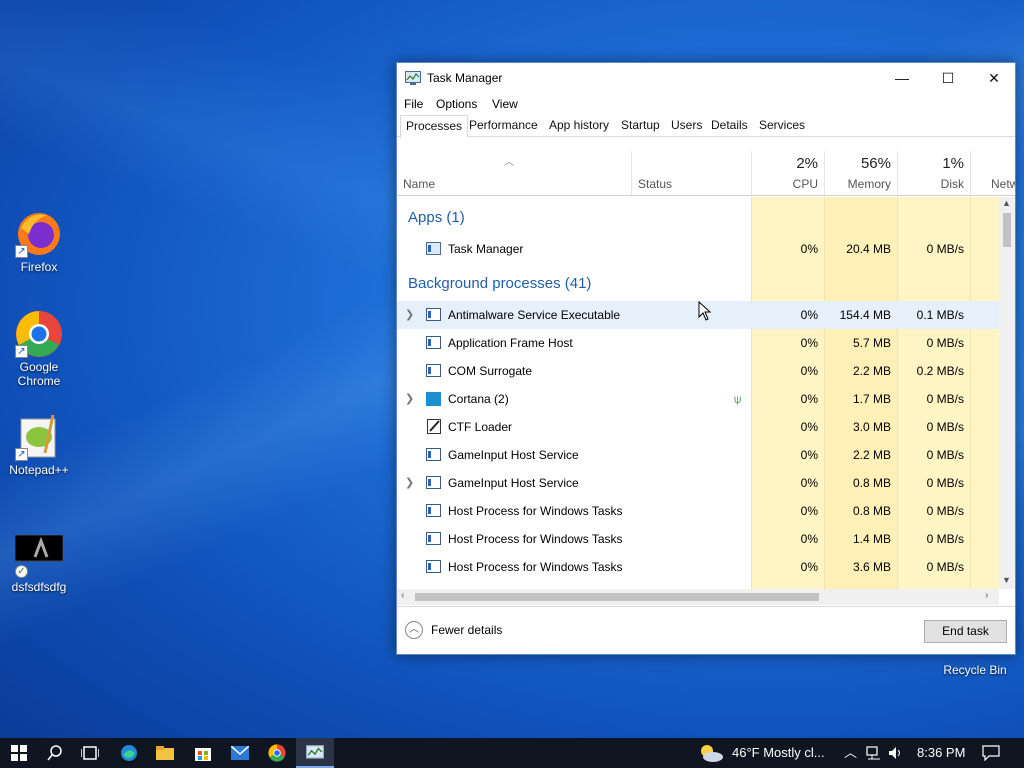 The image size is (1024, 768). Describe the element at coordinates (39, 349) in the screenshot. I see `desktop-icon-chrome: ↗ Google Chrome` at that location.